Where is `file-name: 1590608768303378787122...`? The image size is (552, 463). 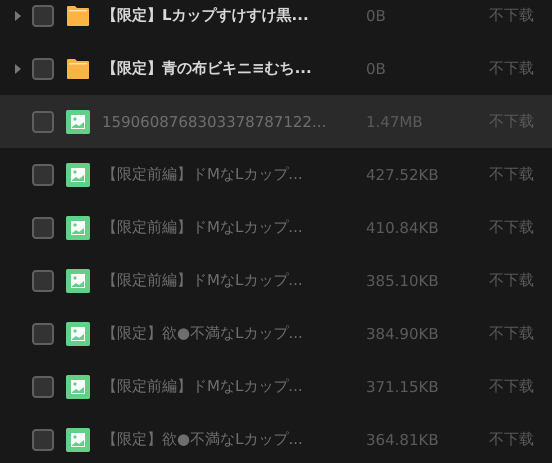
file-name: 1590608768303378787122... is located at coordinates (215, 121).